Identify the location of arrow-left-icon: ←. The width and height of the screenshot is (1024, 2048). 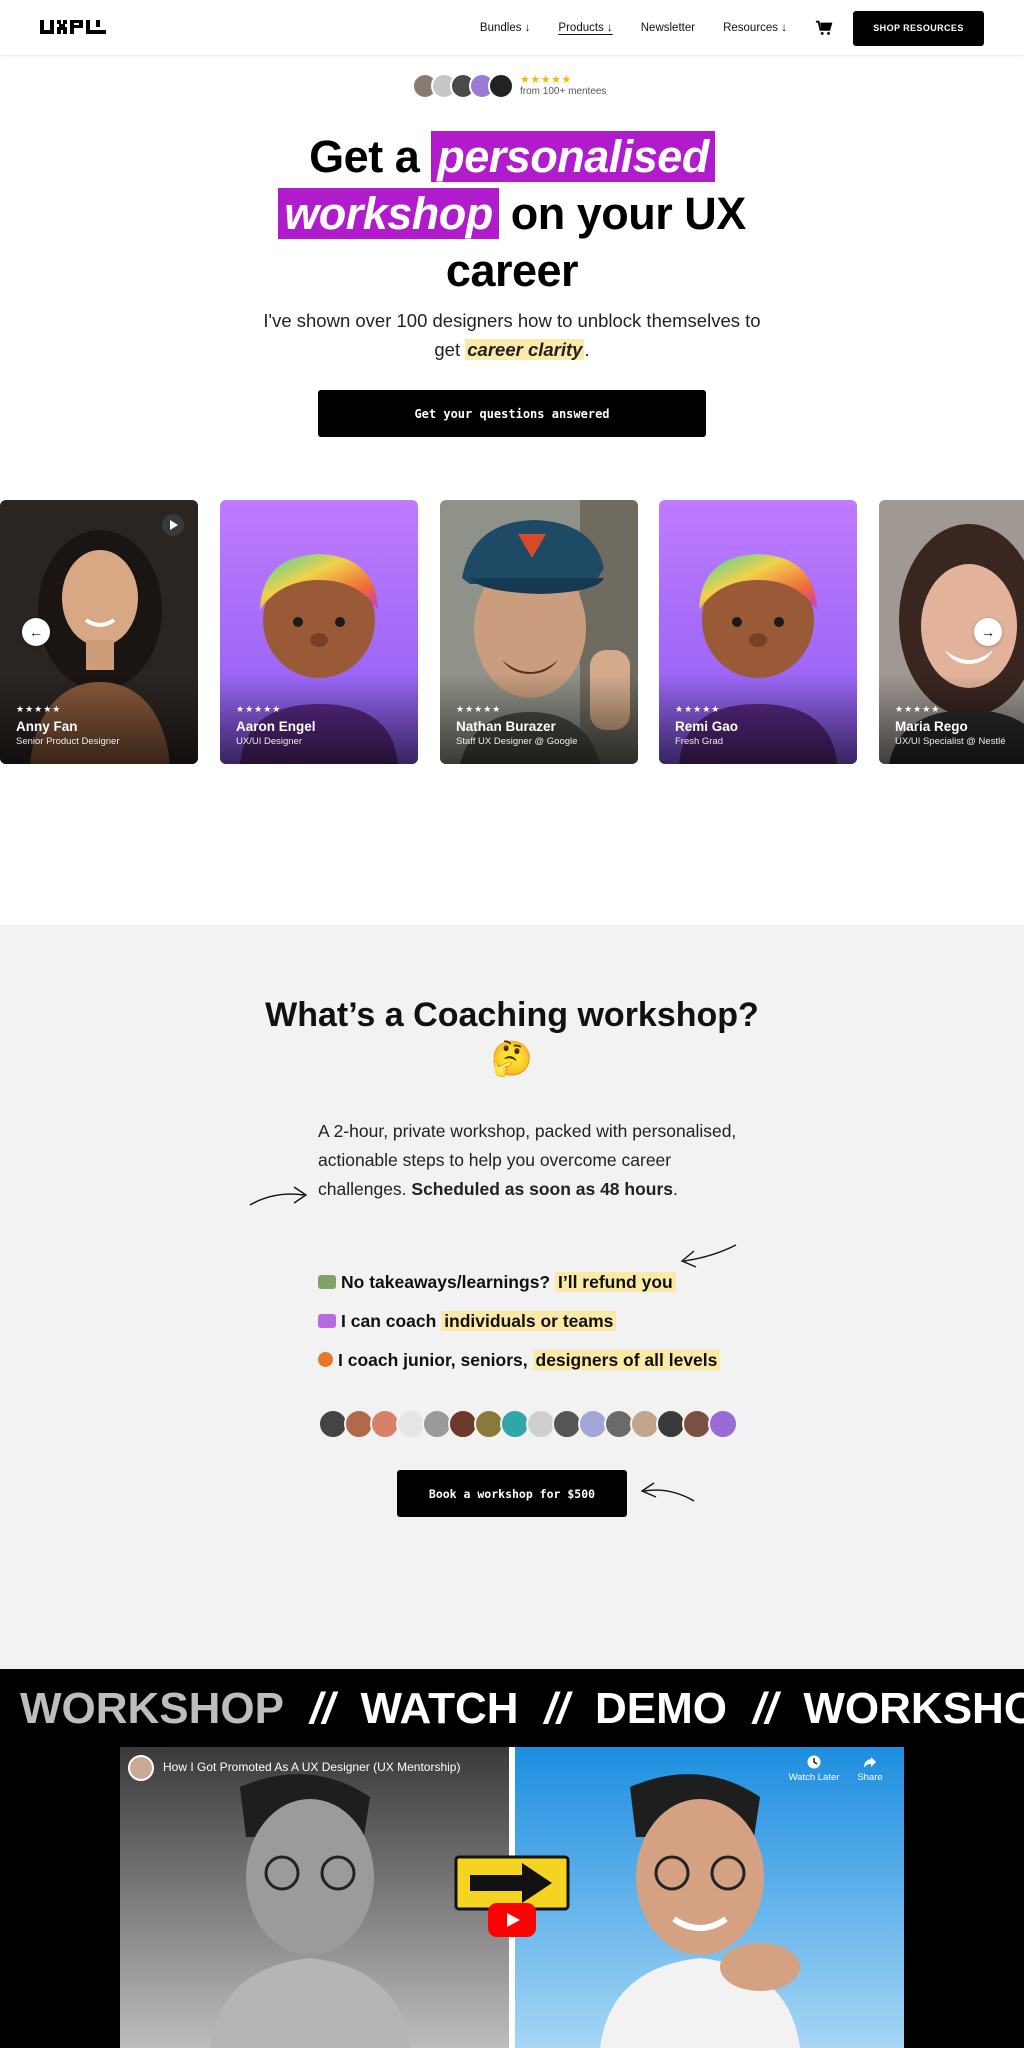
(36, 632).